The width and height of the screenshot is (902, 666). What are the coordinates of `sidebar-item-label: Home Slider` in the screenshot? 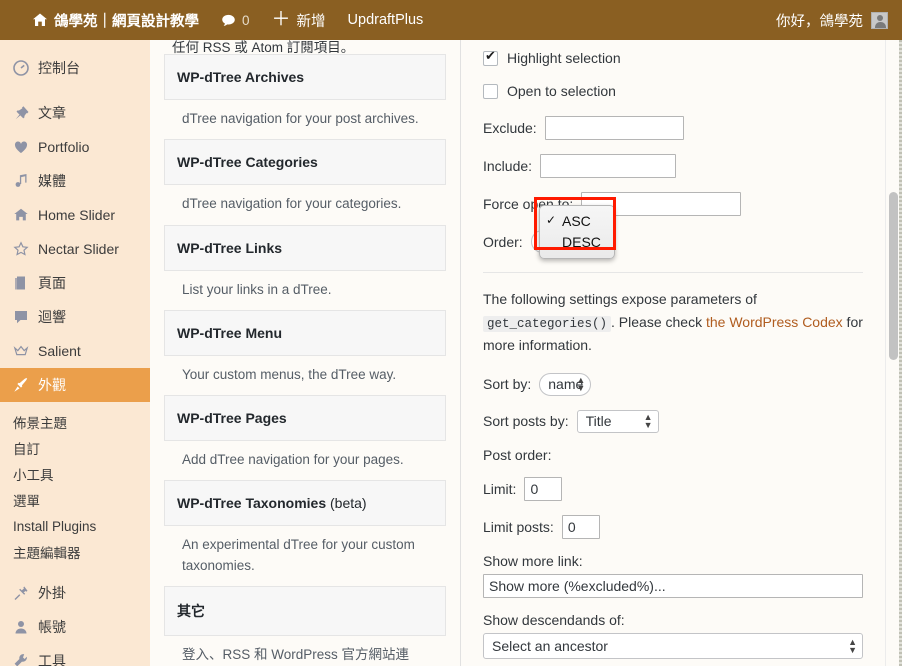 It's located at (77, 215).